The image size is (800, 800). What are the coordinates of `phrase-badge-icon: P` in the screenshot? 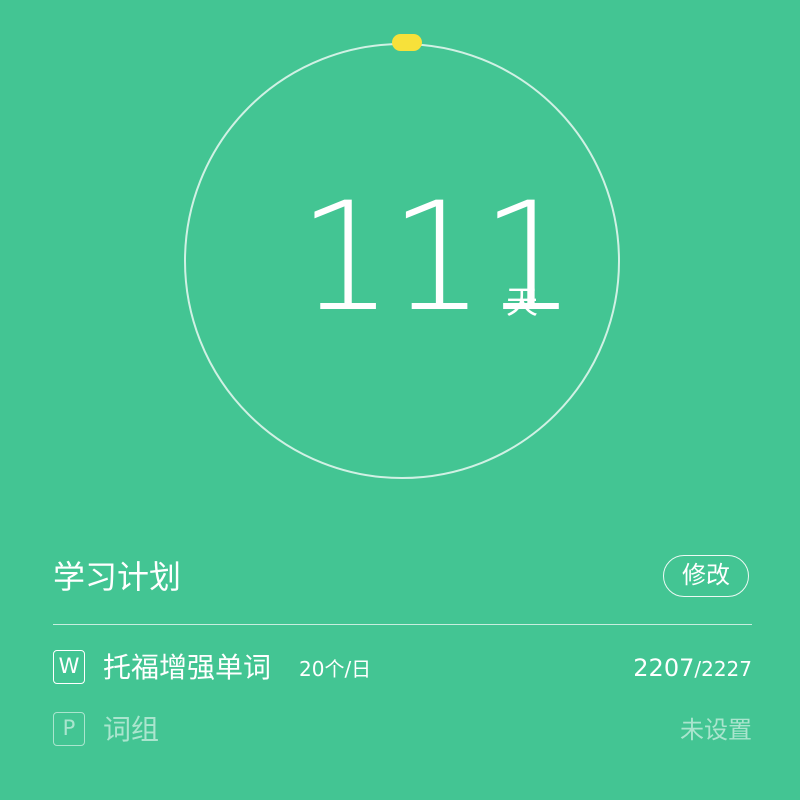 It's located at (69, 729).